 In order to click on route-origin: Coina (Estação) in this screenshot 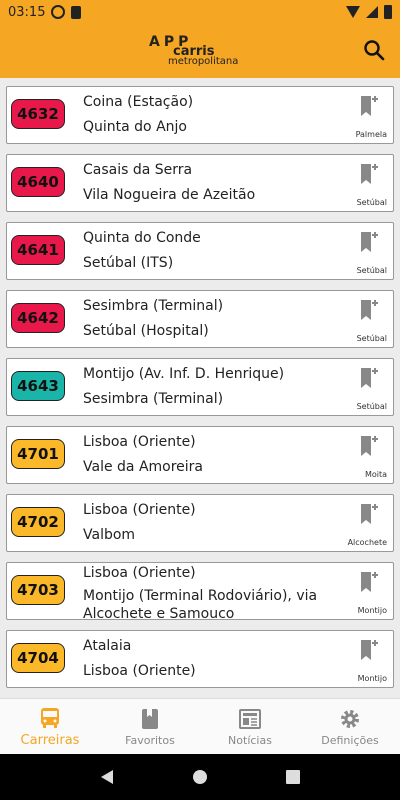, I will do `click(138, 102)`.